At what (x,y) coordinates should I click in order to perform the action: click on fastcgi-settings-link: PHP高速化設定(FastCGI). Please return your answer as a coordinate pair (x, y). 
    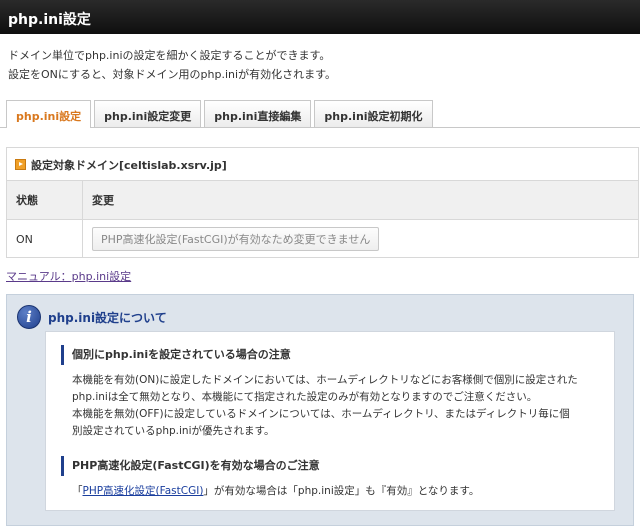
    Looking at the image, I should click on (143, 491).